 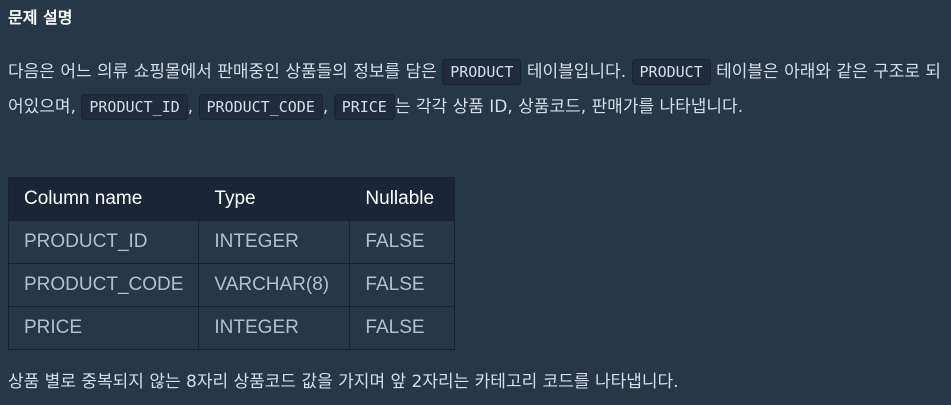 What do you see at coordinates (274, 285) in the screenshot?
I see `table-cell: VARCHAR(8)` at bounding box center [274, 285].